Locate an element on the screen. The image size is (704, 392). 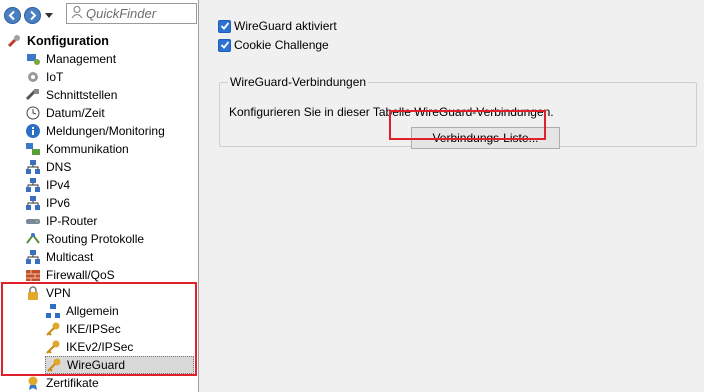
tree-item-iot: IoT is located at coordinates (44, 77).